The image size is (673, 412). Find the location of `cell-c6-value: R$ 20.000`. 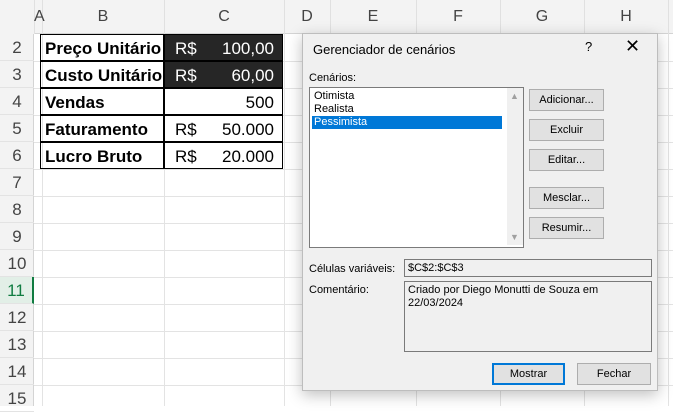

cell-c6-value: R$ 20.000 is located at coordinates (223, 155).